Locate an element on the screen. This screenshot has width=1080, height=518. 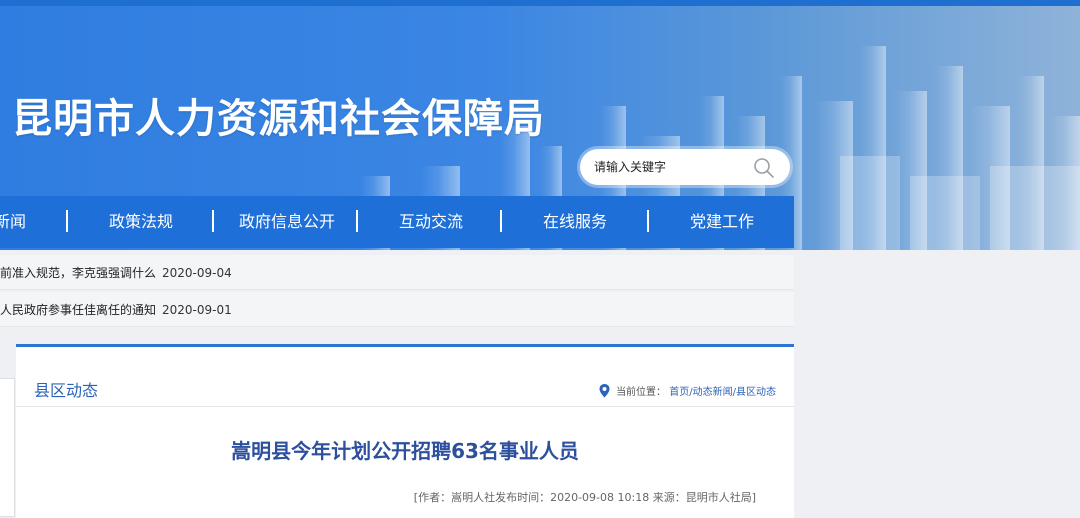
article-headline: 嵩明县今年计划公开招聘63名事业人员 is located at coordinates (405, 451).